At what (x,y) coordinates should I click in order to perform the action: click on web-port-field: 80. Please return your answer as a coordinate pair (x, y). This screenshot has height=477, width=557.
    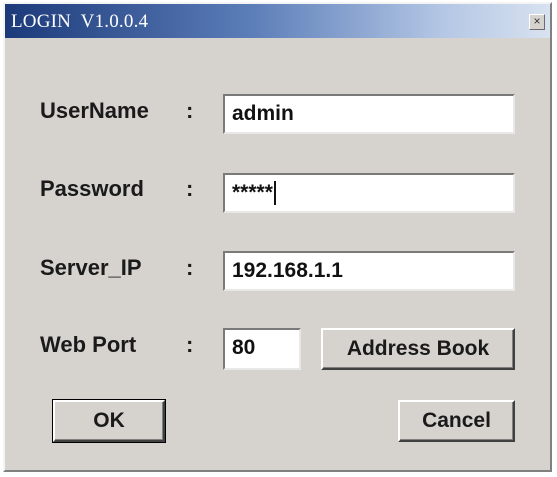
    Looking at the image, I should click on (262, 349).